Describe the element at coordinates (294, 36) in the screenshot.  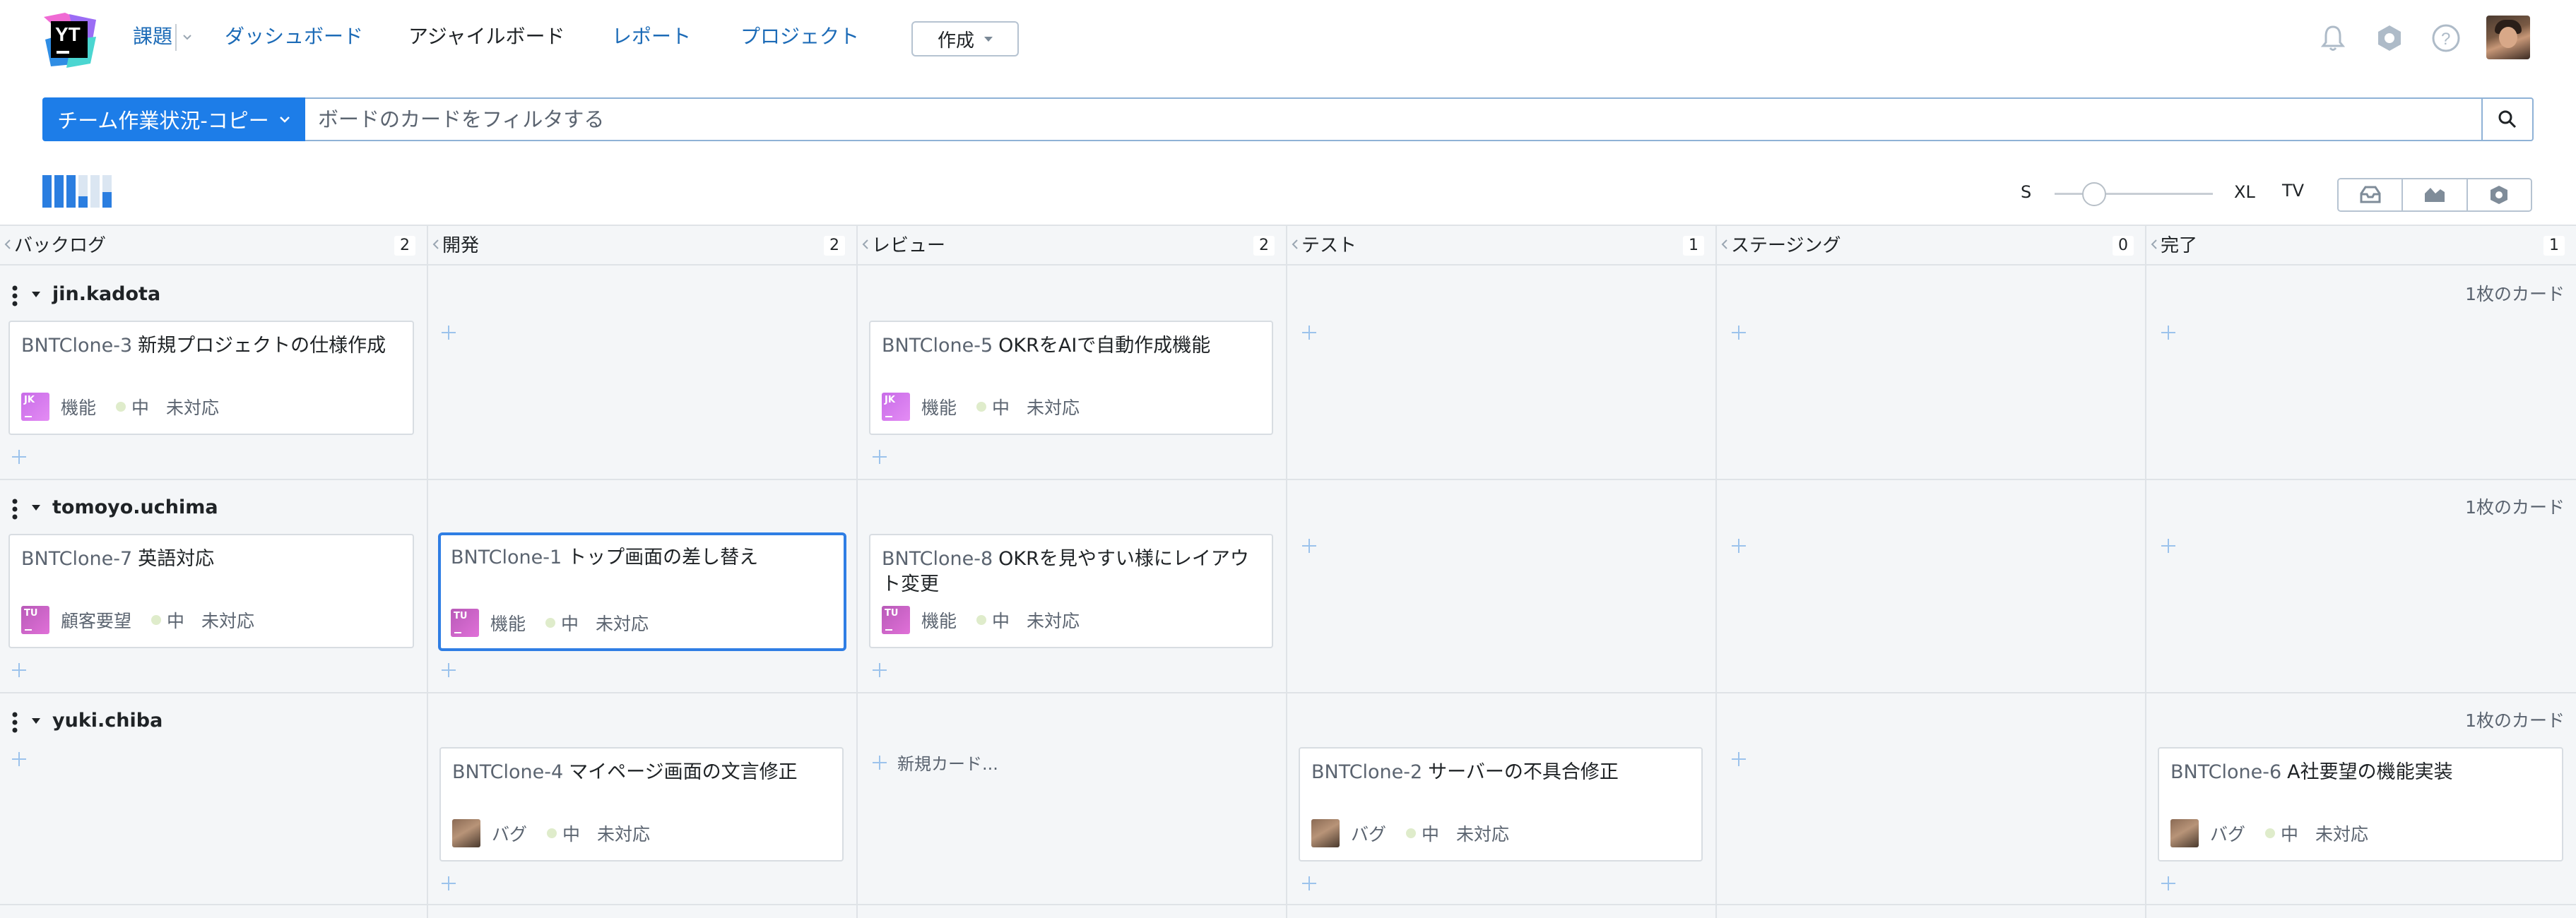
I see `nav-dashboards: ダッシュボード` at that location.